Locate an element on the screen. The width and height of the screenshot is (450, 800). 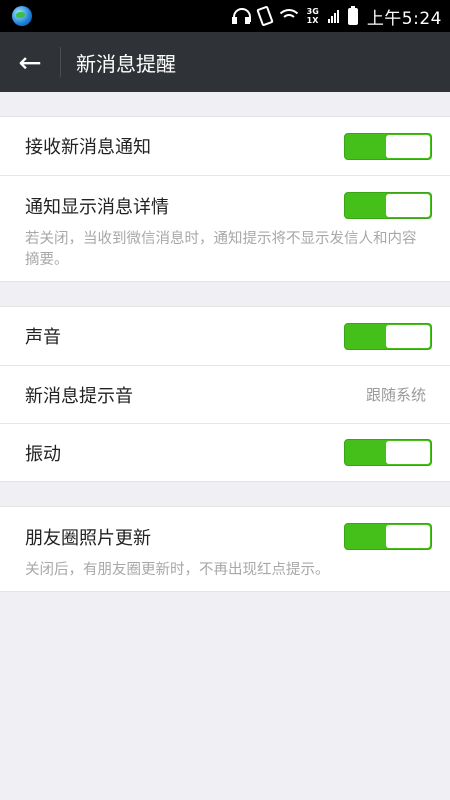
setting-label: 通知显示消息详情 is located at coordinates (97, 207).